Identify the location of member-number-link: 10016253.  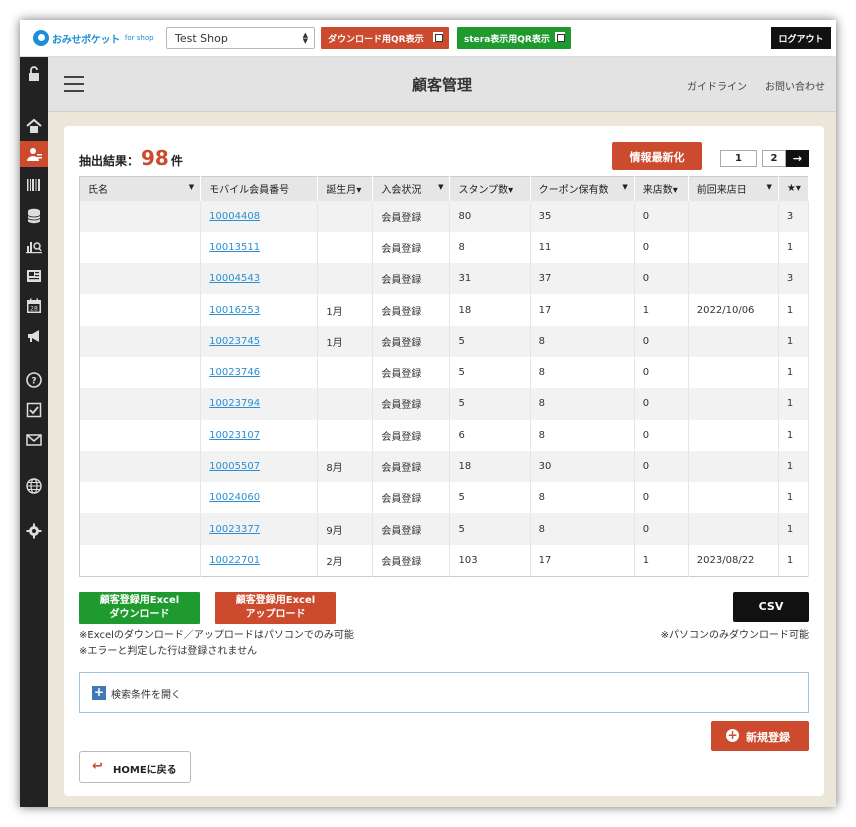
(259, 310).